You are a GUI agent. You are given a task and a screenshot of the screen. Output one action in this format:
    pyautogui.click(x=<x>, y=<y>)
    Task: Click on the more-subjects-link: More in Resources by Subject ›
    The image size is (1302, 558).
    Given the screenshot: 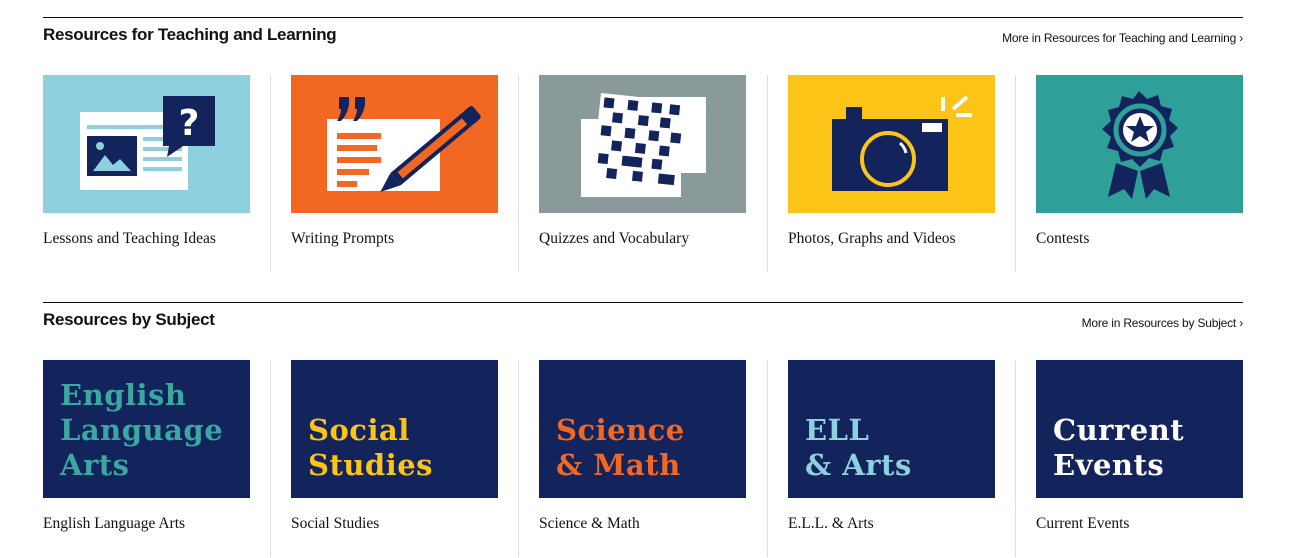 What is the action you would take?
    pyautogui.click(x=1163, y=323)
    